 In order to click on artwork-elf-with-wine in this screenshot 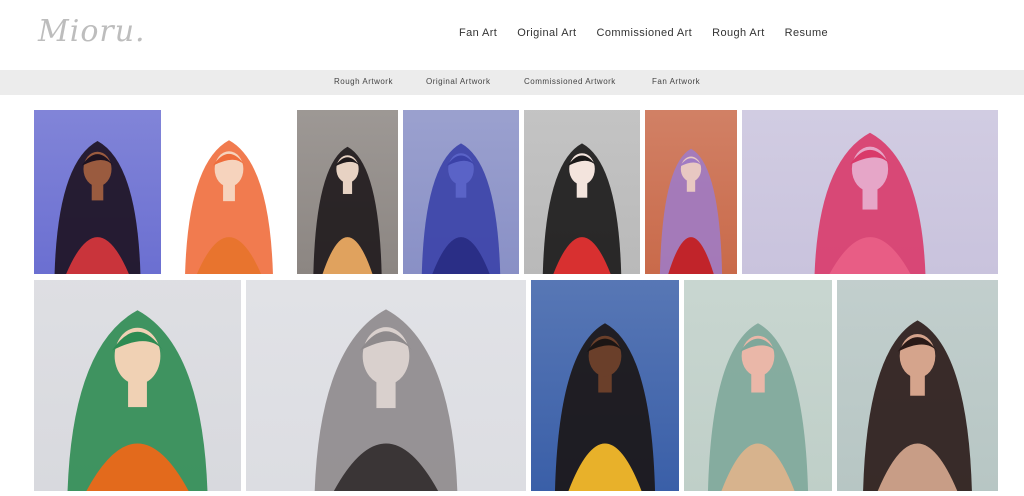, I will do `click(582, 192)`.